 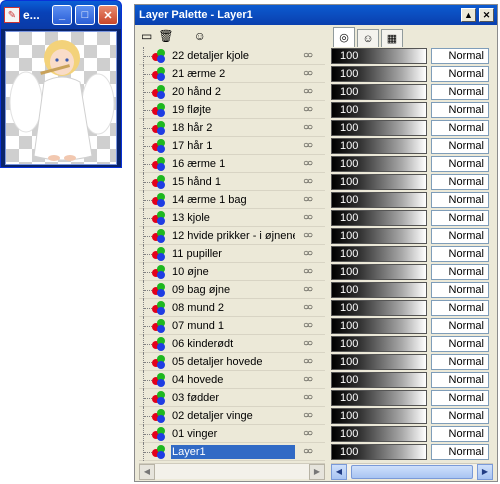 I want to click on layer-row: 03 fødder ○○, so click(x=232, y=398).